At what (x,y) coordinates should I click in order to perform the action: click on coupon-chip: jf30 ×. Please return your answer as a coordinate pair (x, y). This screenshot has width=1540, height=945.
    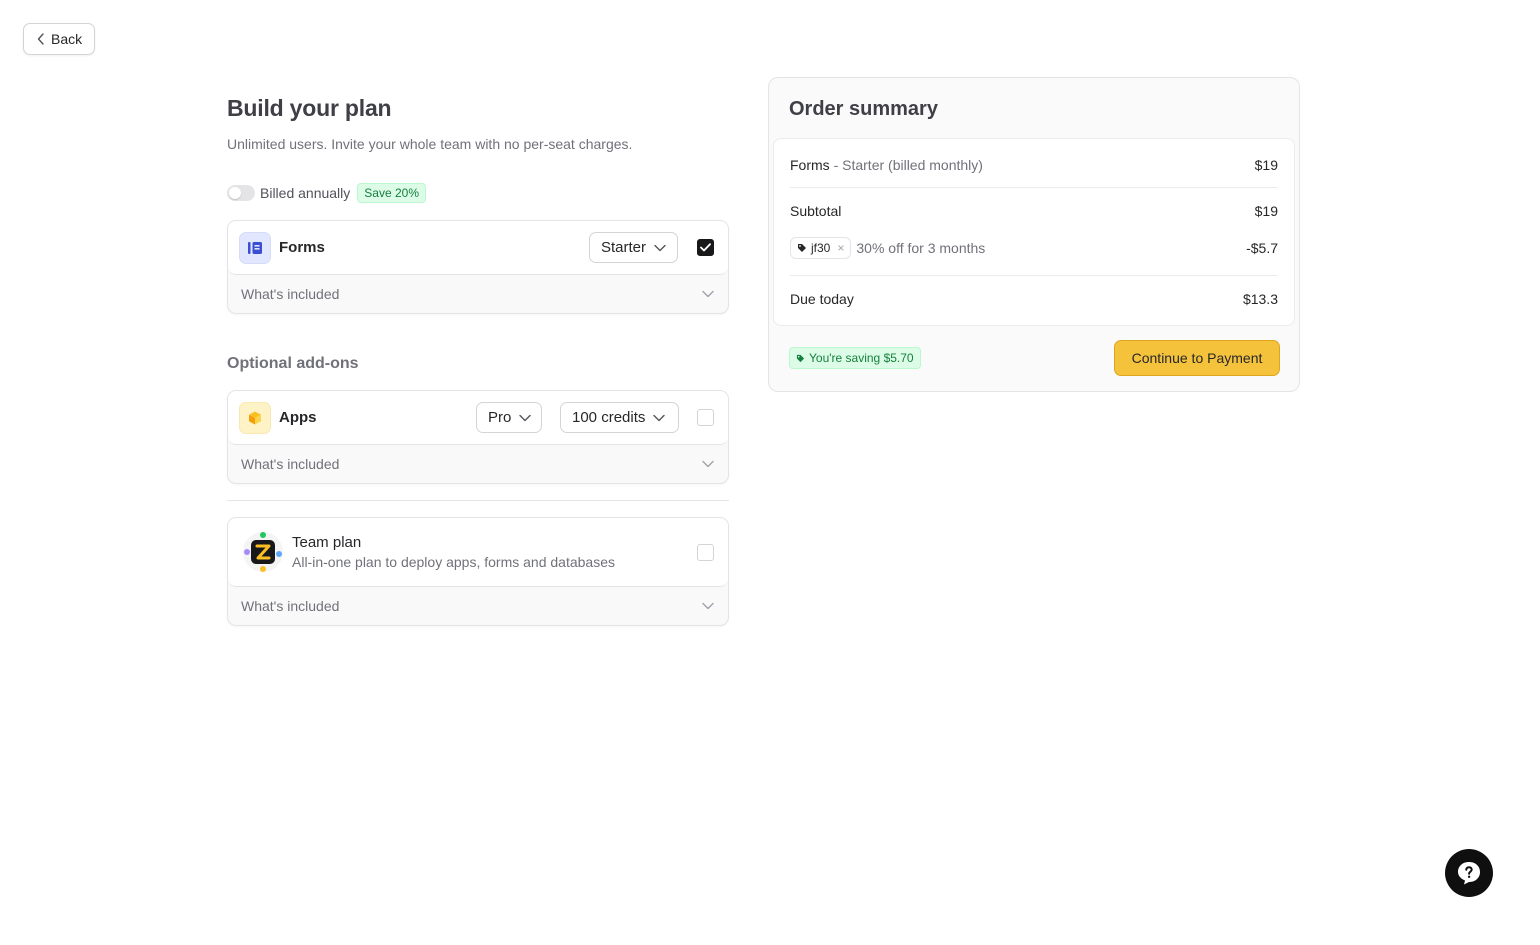
    Looking at the image, I should click on (821, 248).